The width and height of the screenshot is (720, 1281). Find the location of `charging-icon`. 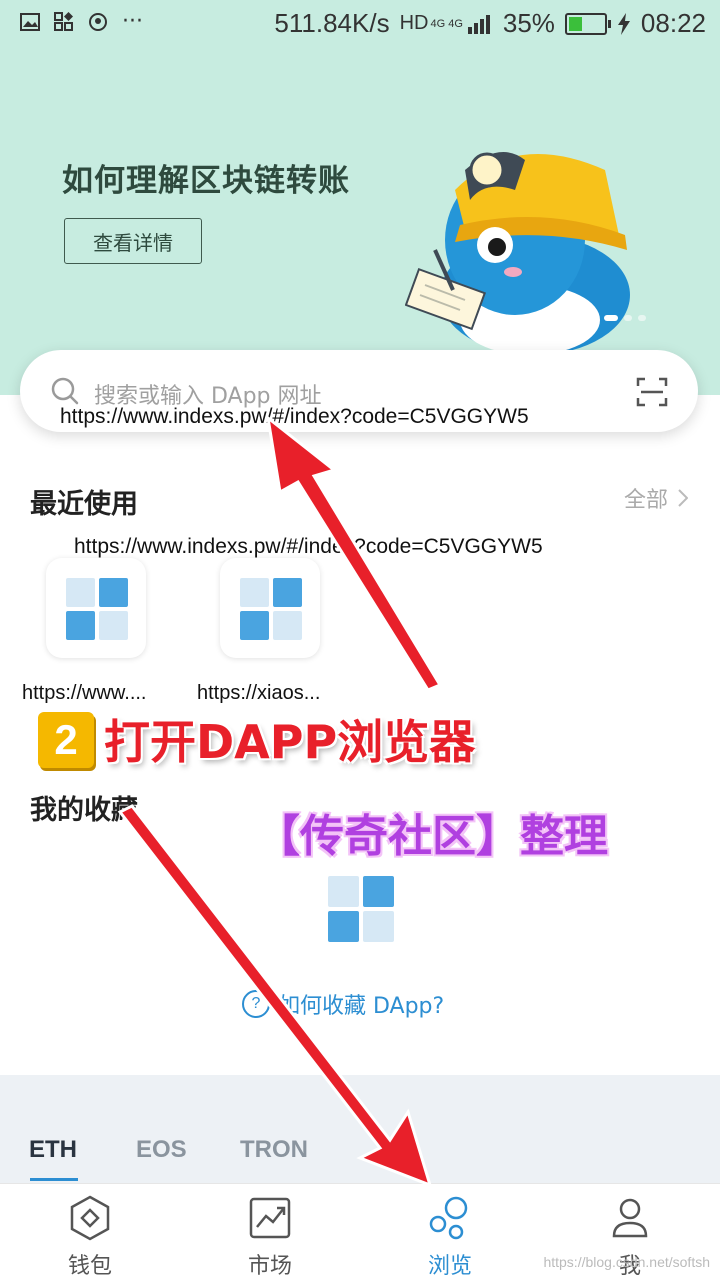

charging-icon is located at coordinates (623, 23).